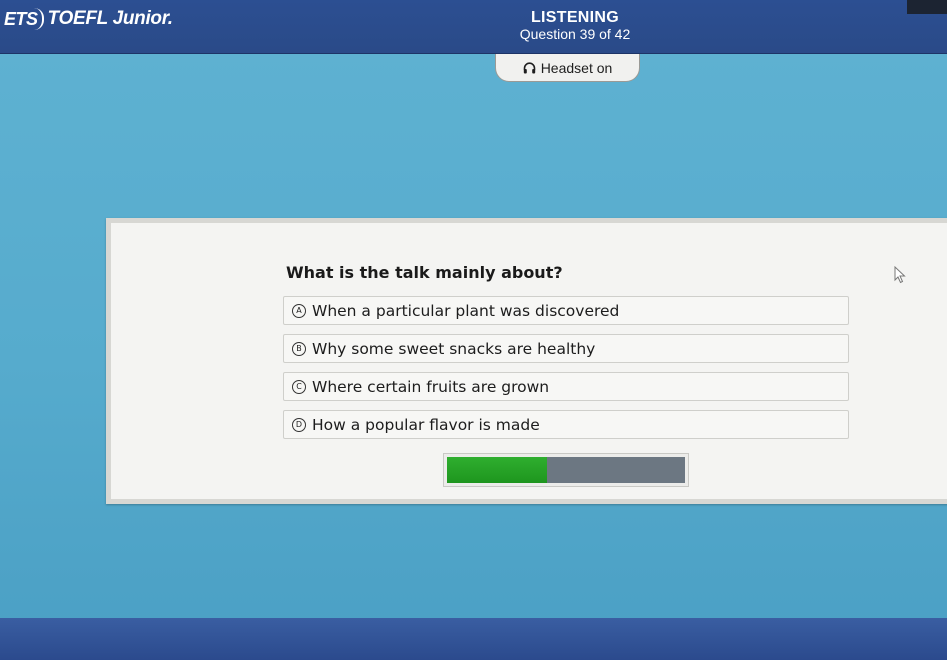 The height and width of the screenshot is (660, 947). What do you see at coordinates (299, 386) in the screenshot?
I see `option-letter-c: C` at bounding box center [299, 386].